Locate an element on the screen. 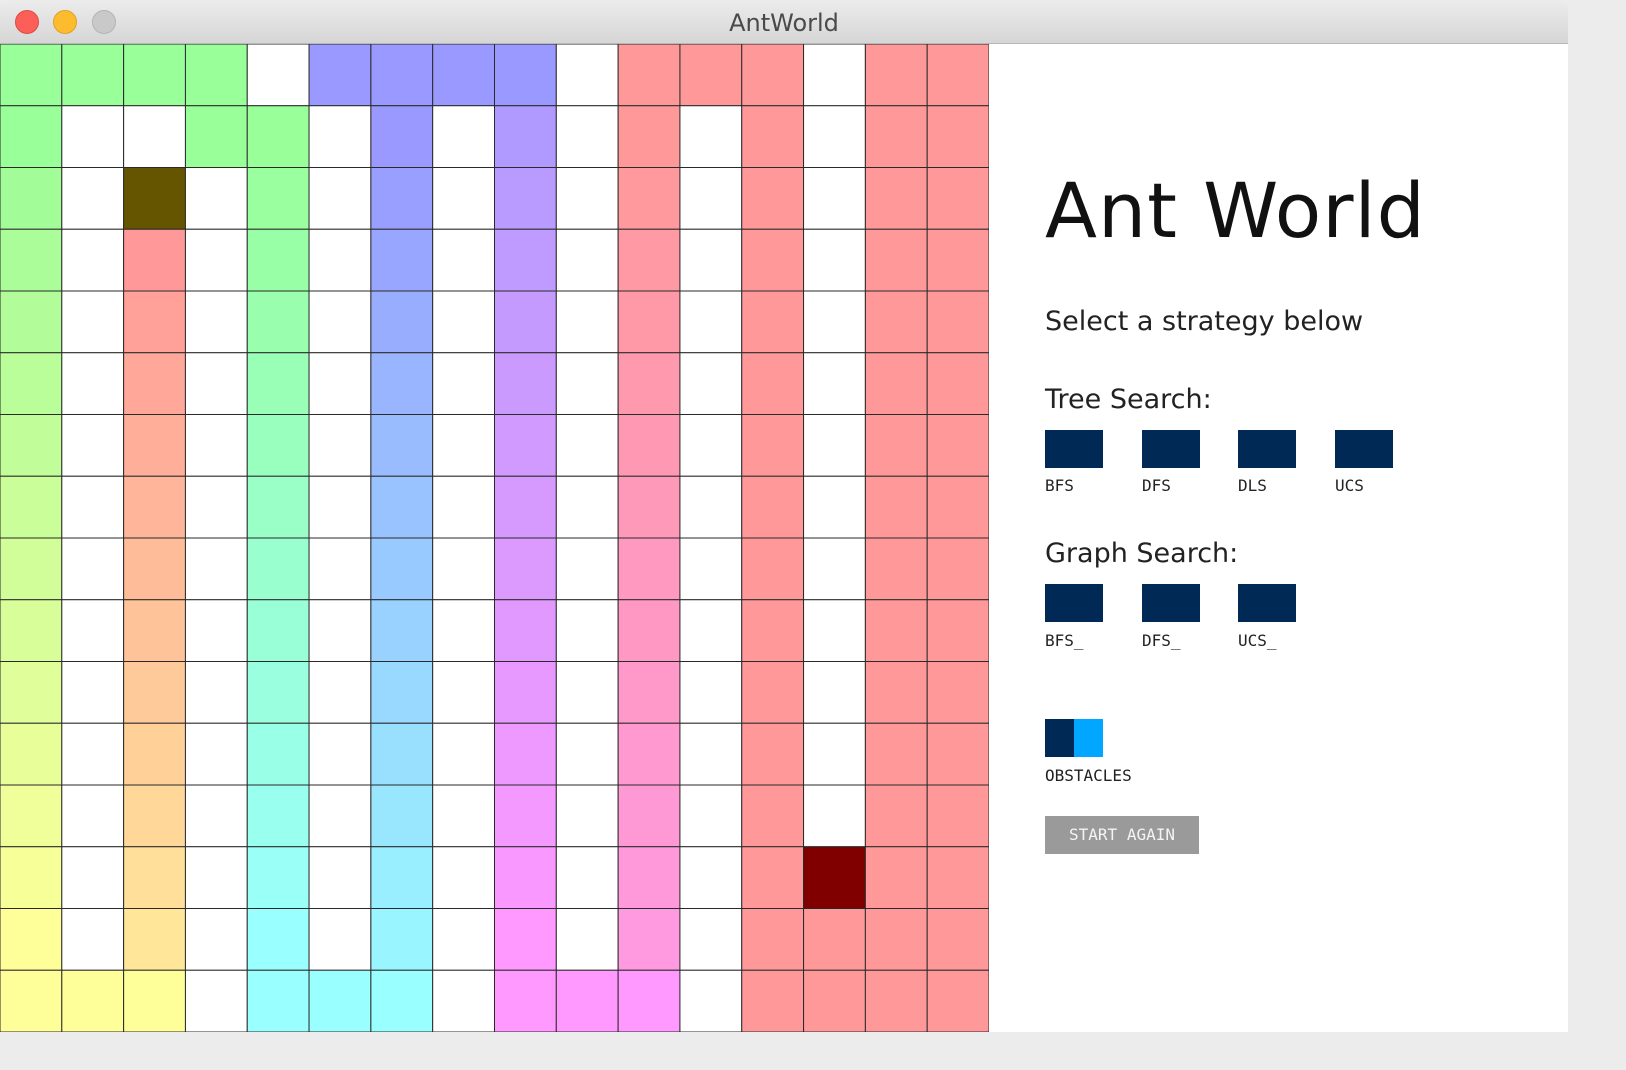  tree-bfs-button is located at coordinates (1074, 449).